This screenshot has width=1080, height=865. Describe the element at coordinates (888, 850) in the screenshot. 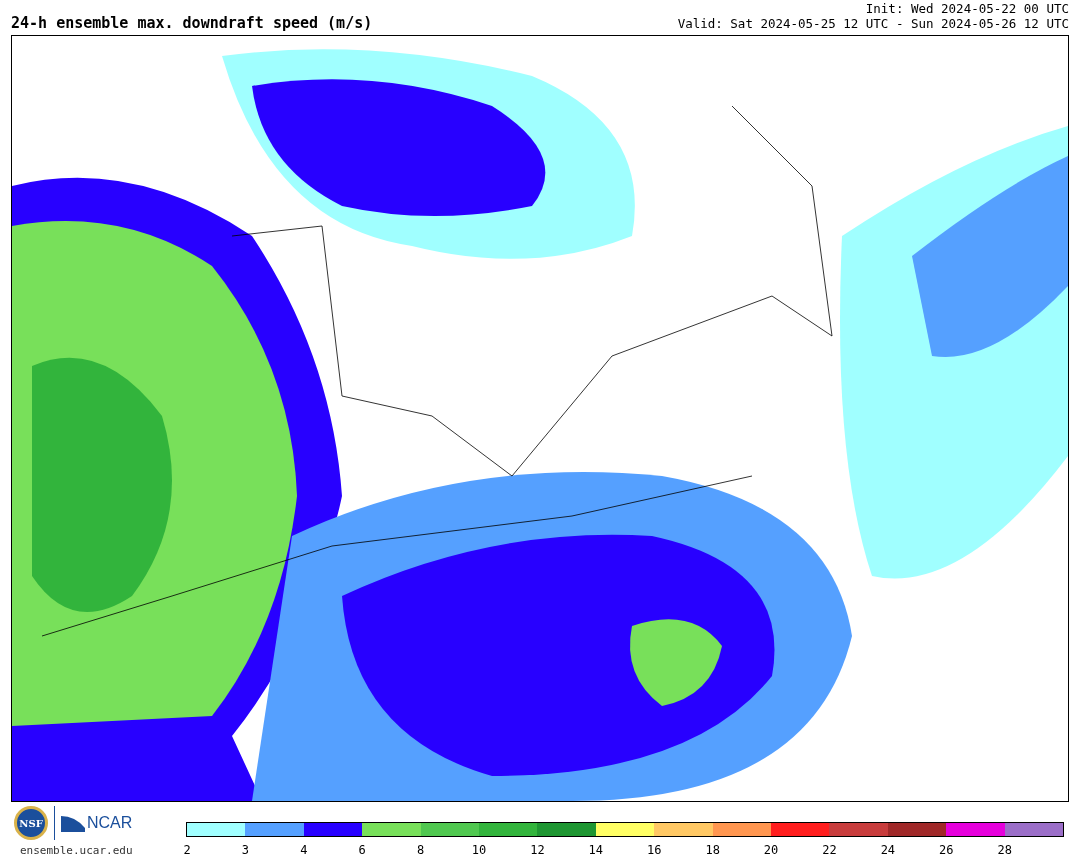

I see `colorbar-tick-label: 24` at that location.